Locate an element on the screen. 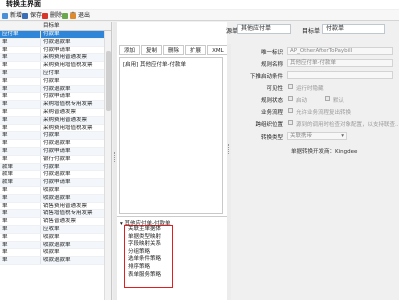 This screenshot has height=300, width=399. target-bill-cell: 采购普通发票 is located at coordinates (60, 111).